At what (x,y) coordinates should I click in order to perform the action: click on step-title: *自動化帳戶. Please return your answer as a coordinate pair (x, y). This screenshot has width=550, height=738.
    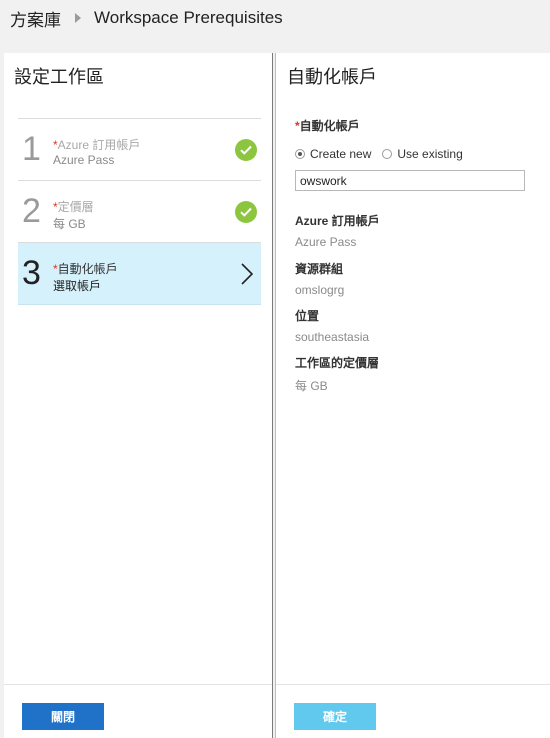
    Looking at the image, I should click on (85, 269).